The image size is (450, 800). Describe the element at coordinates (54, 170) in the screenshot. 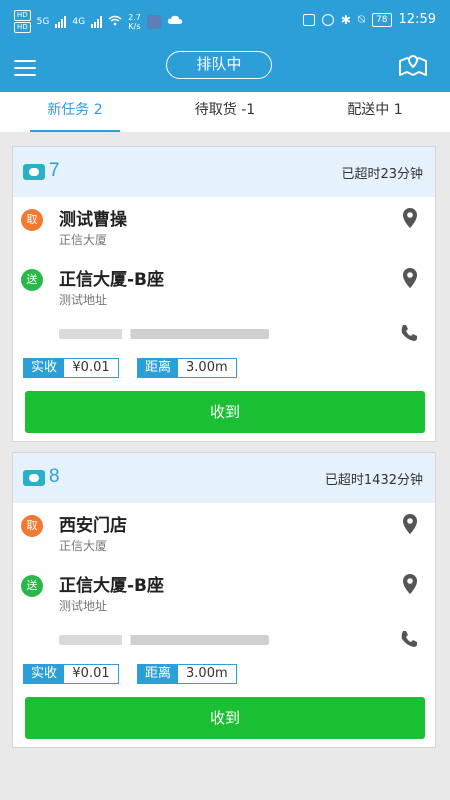

I see `order-number: 7` at that location.